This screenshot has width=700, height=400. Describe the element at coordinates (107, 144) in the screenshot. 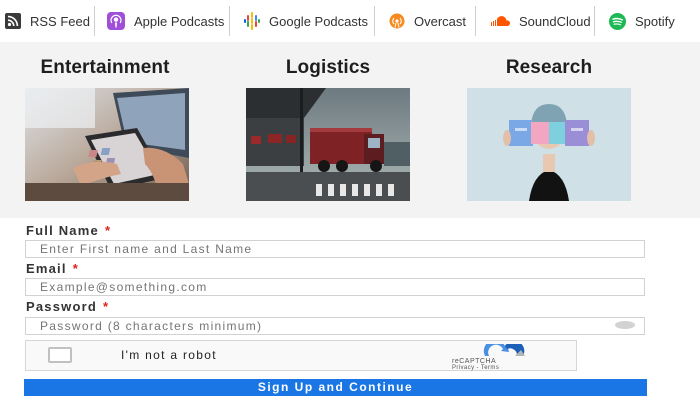

I see `entertainment-image` at that location.